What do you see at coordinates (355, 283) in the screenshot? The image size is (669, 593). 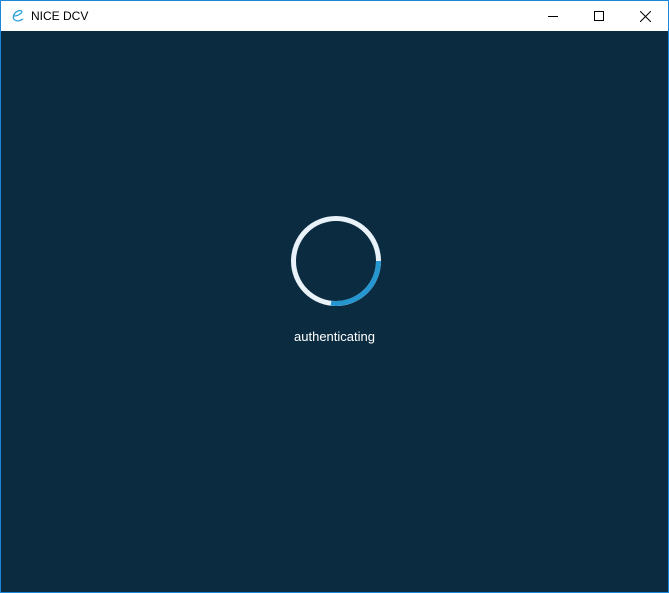 I see `spinner-progress-arc` at bounding box center [355, 283].